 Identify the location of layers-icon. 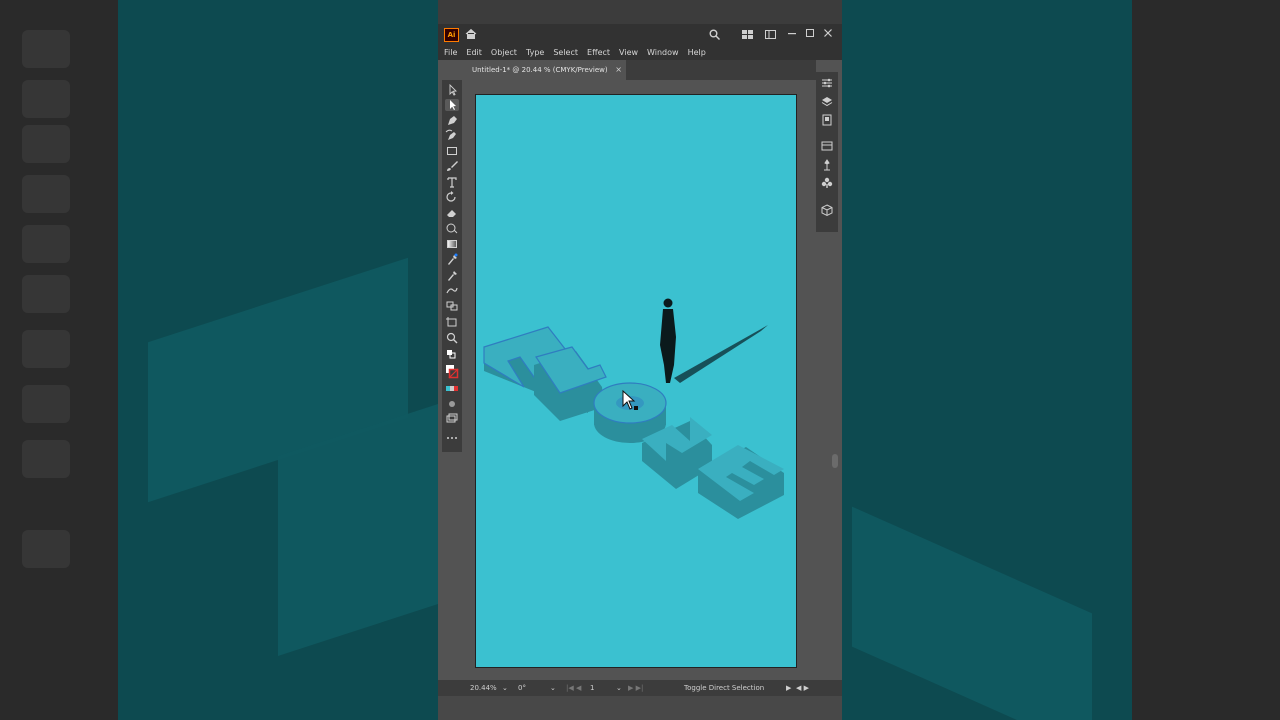
(827, 102).